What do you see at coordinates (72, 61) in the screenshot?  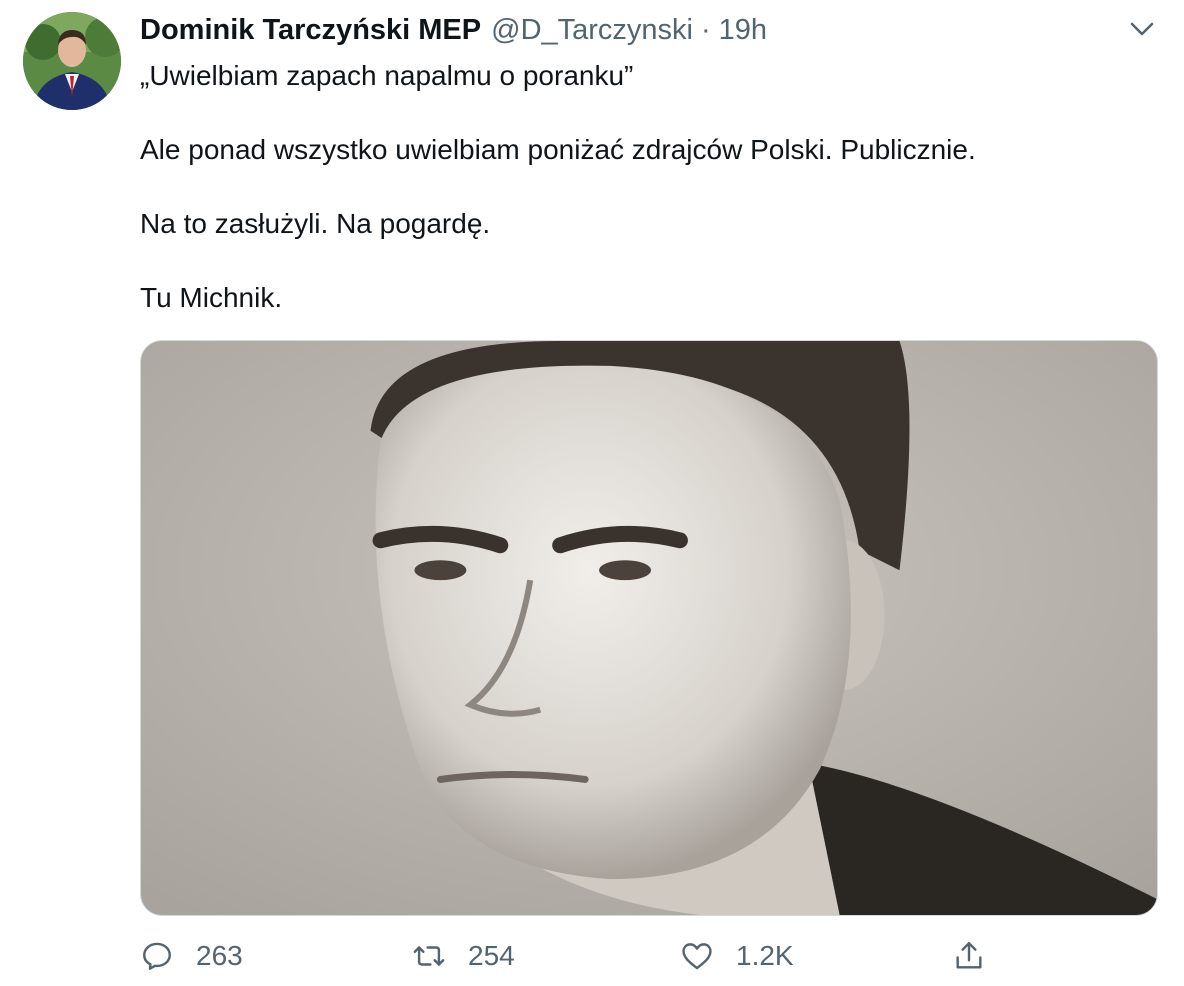 I see `author-avatar` at bounding box center [72, 61].